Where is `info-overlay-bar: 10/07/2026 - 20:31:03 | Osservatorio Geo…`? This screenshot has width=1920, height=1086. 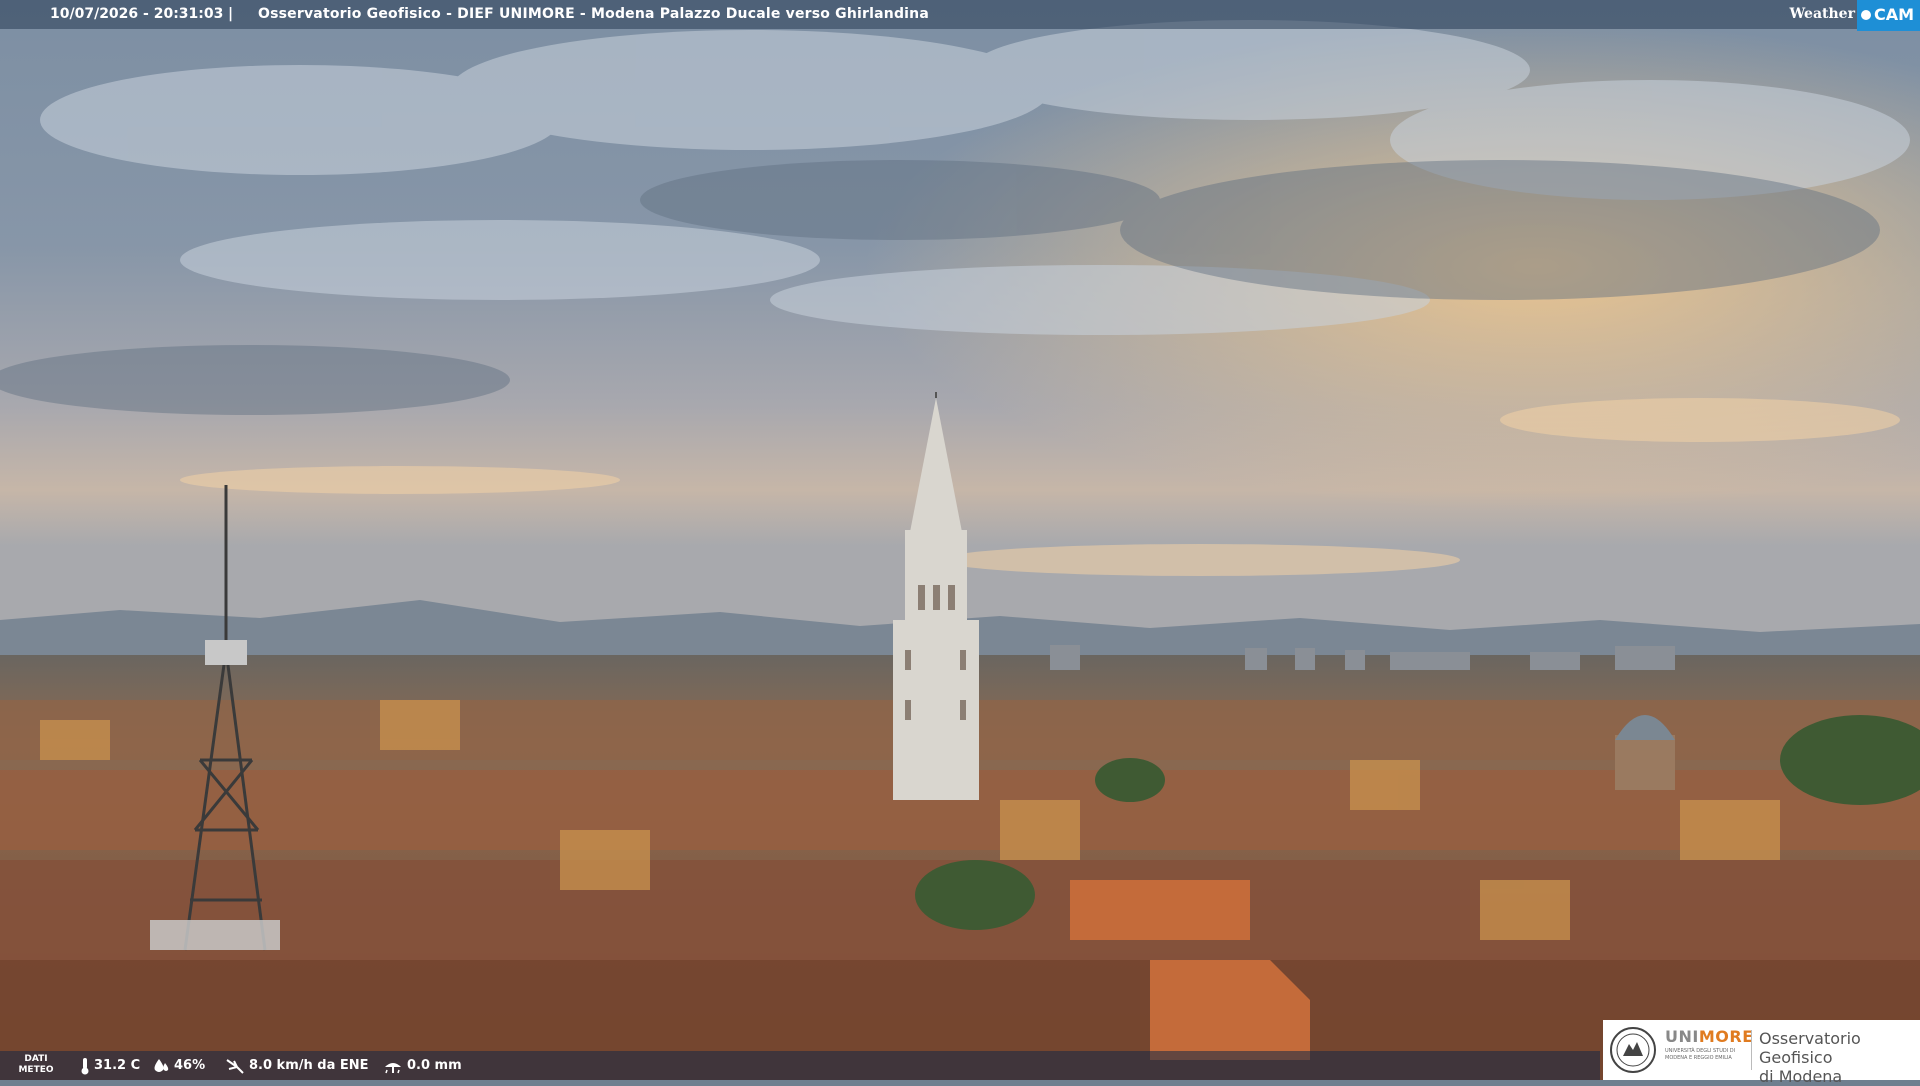 info-overlay-bar: 10/07/2026 - 20:31:03 | Osservatorio Geo… is located at coordinates (960, 15).